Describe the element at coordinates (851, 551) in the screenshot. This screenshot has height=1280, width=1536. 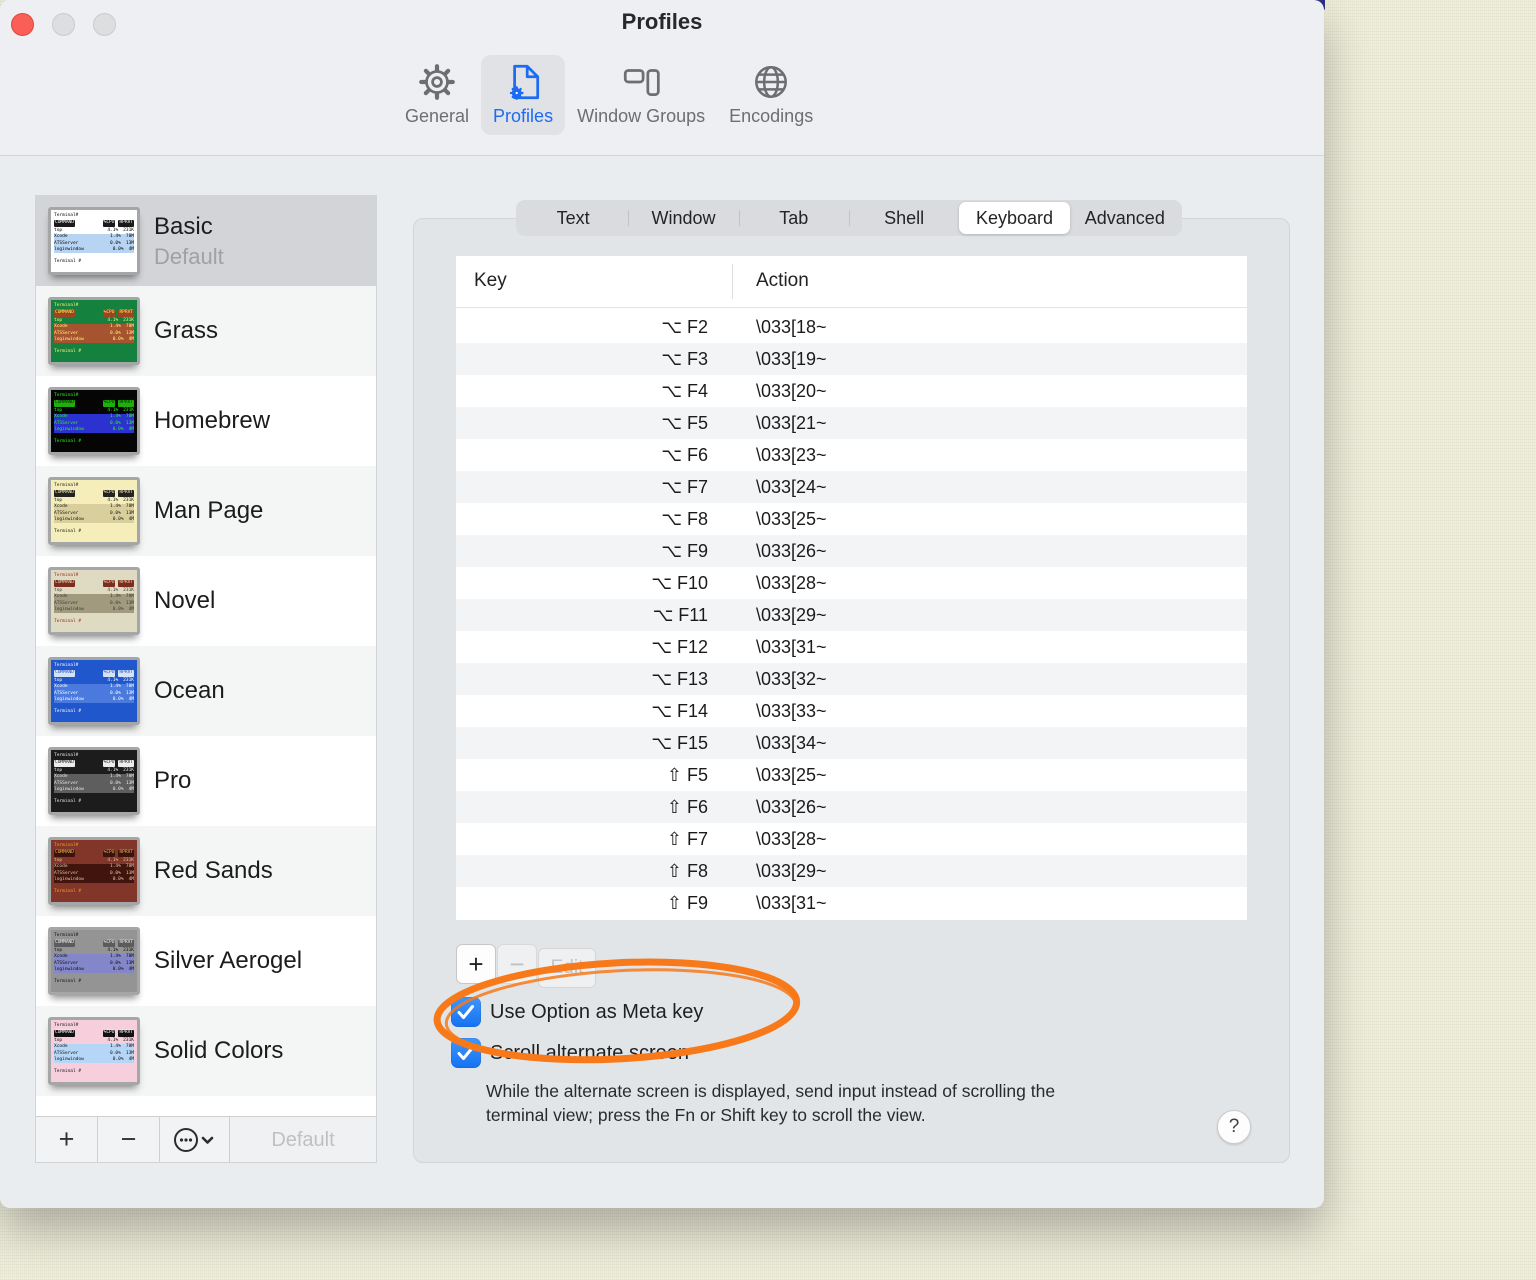
I see `table-row: ⌥ F9 \033[26~` at that location.